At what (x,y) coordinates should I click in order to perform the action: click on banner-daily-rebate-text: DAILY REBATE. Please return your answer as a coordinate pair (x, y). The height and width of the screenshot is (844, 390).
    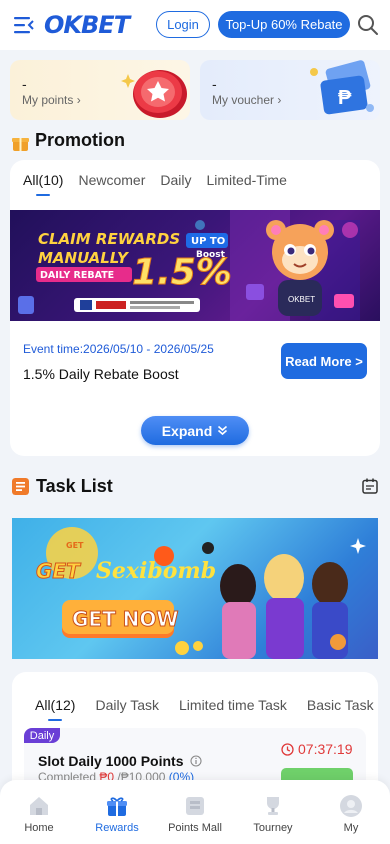
    Looking at the image, I should click on (77, 275).